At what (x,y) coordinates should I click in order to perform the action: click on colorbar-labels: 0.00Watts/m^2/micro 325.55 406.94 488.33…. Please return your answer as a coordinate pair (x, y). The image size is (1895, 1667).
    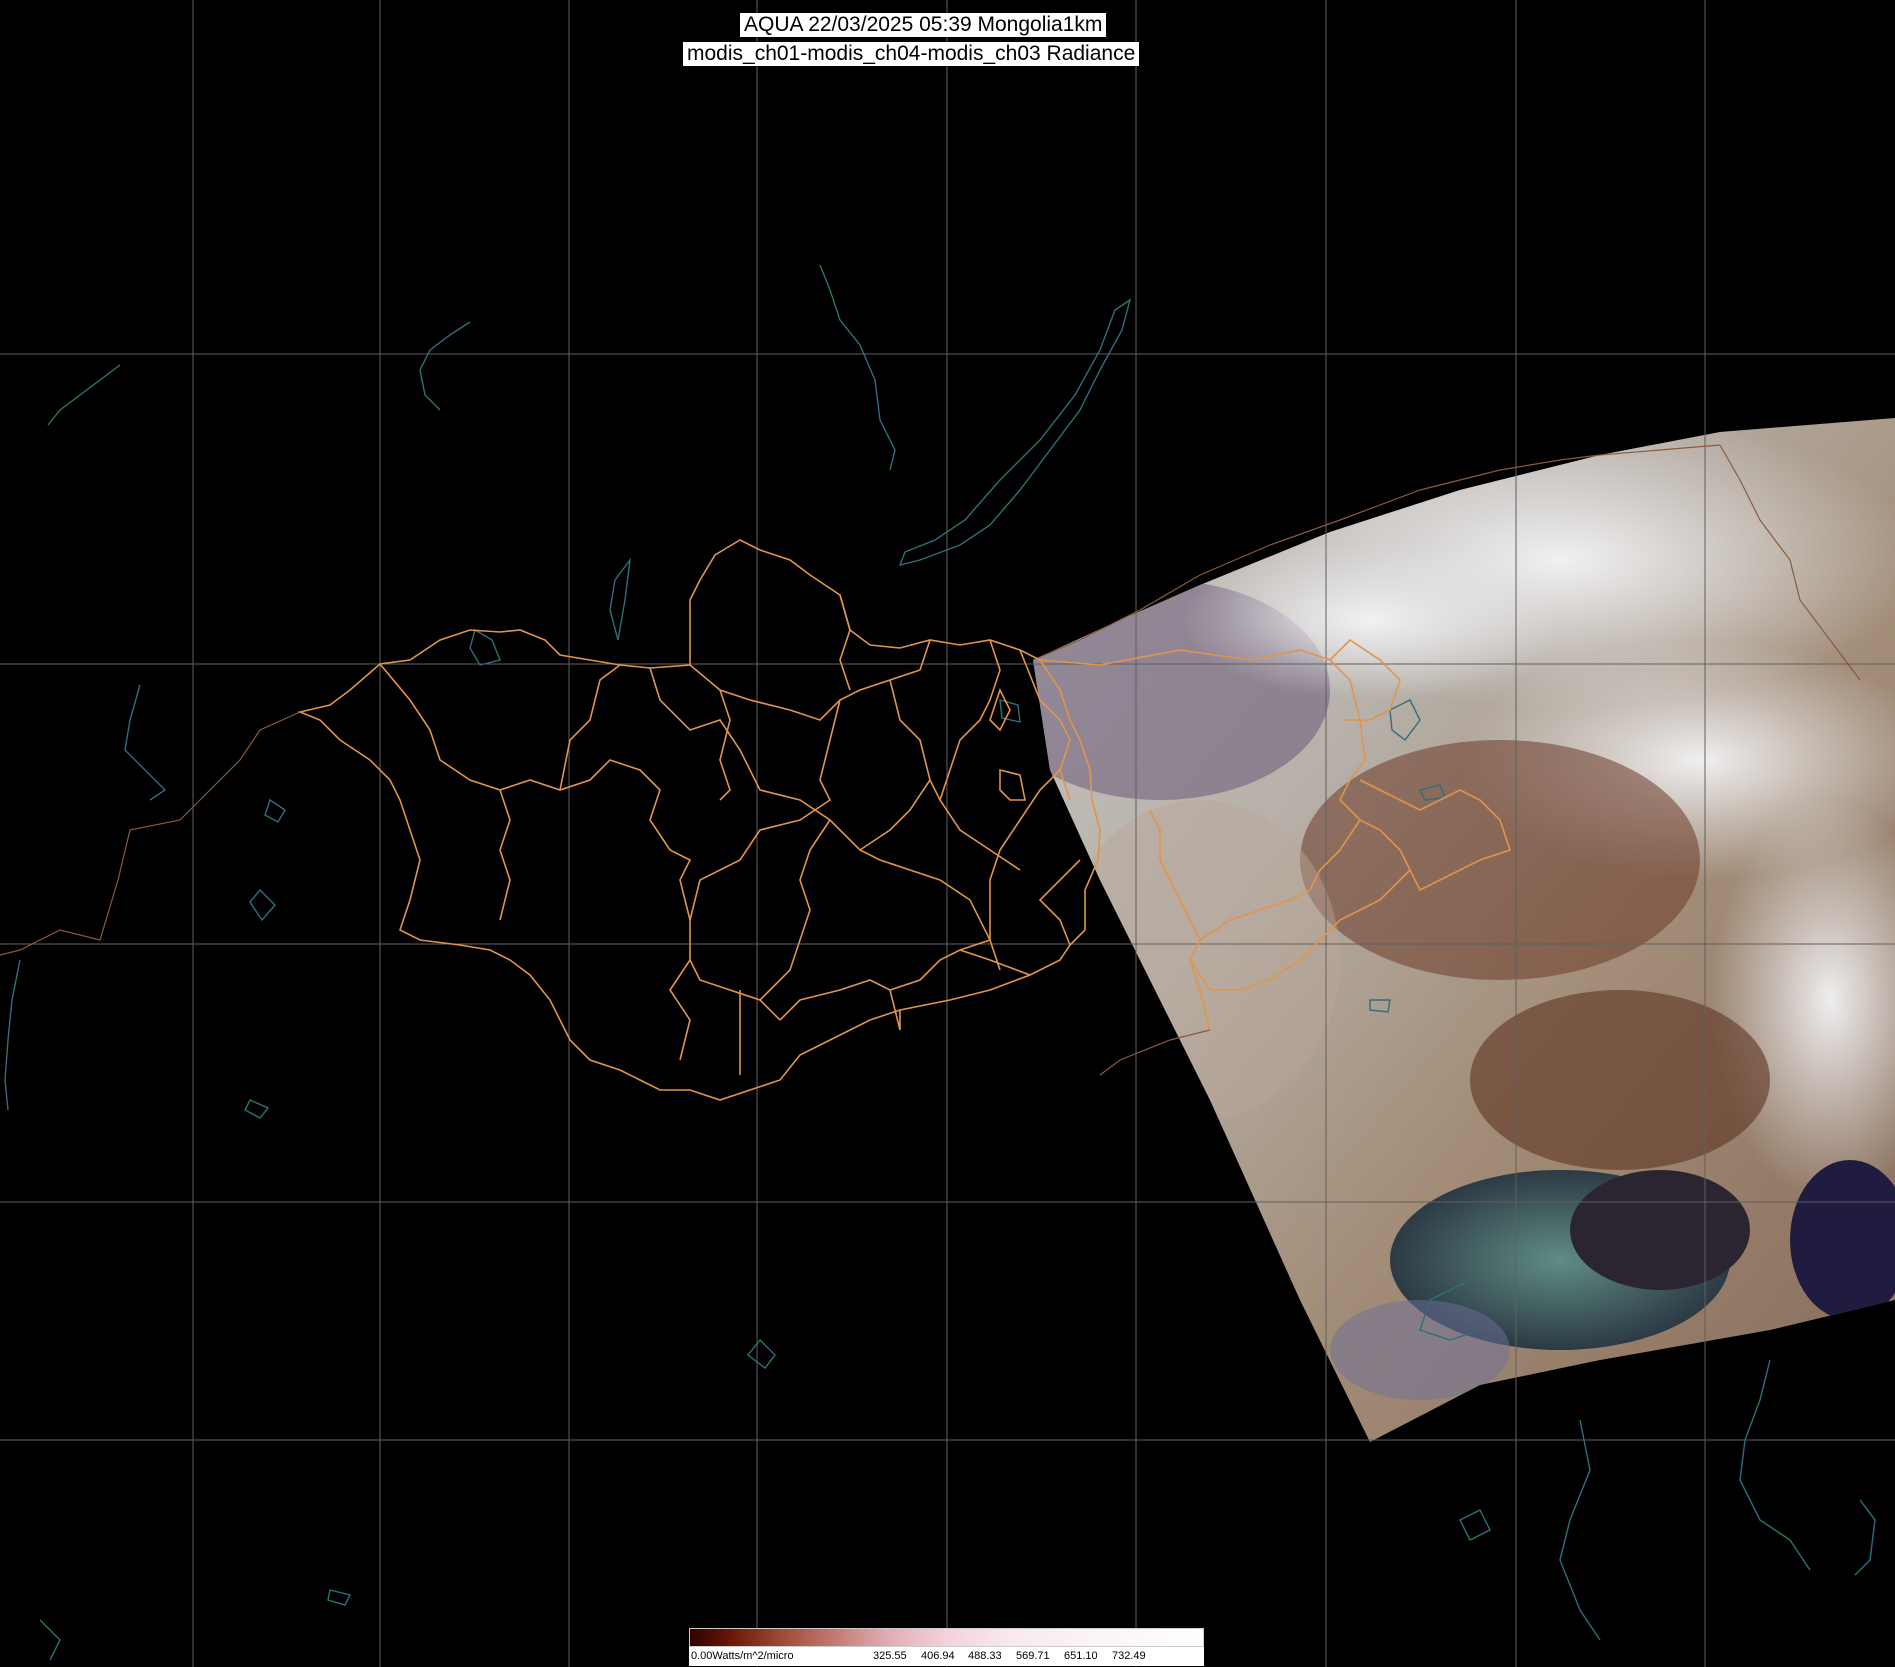
    Looking at the image, I should click on (946, 1656).